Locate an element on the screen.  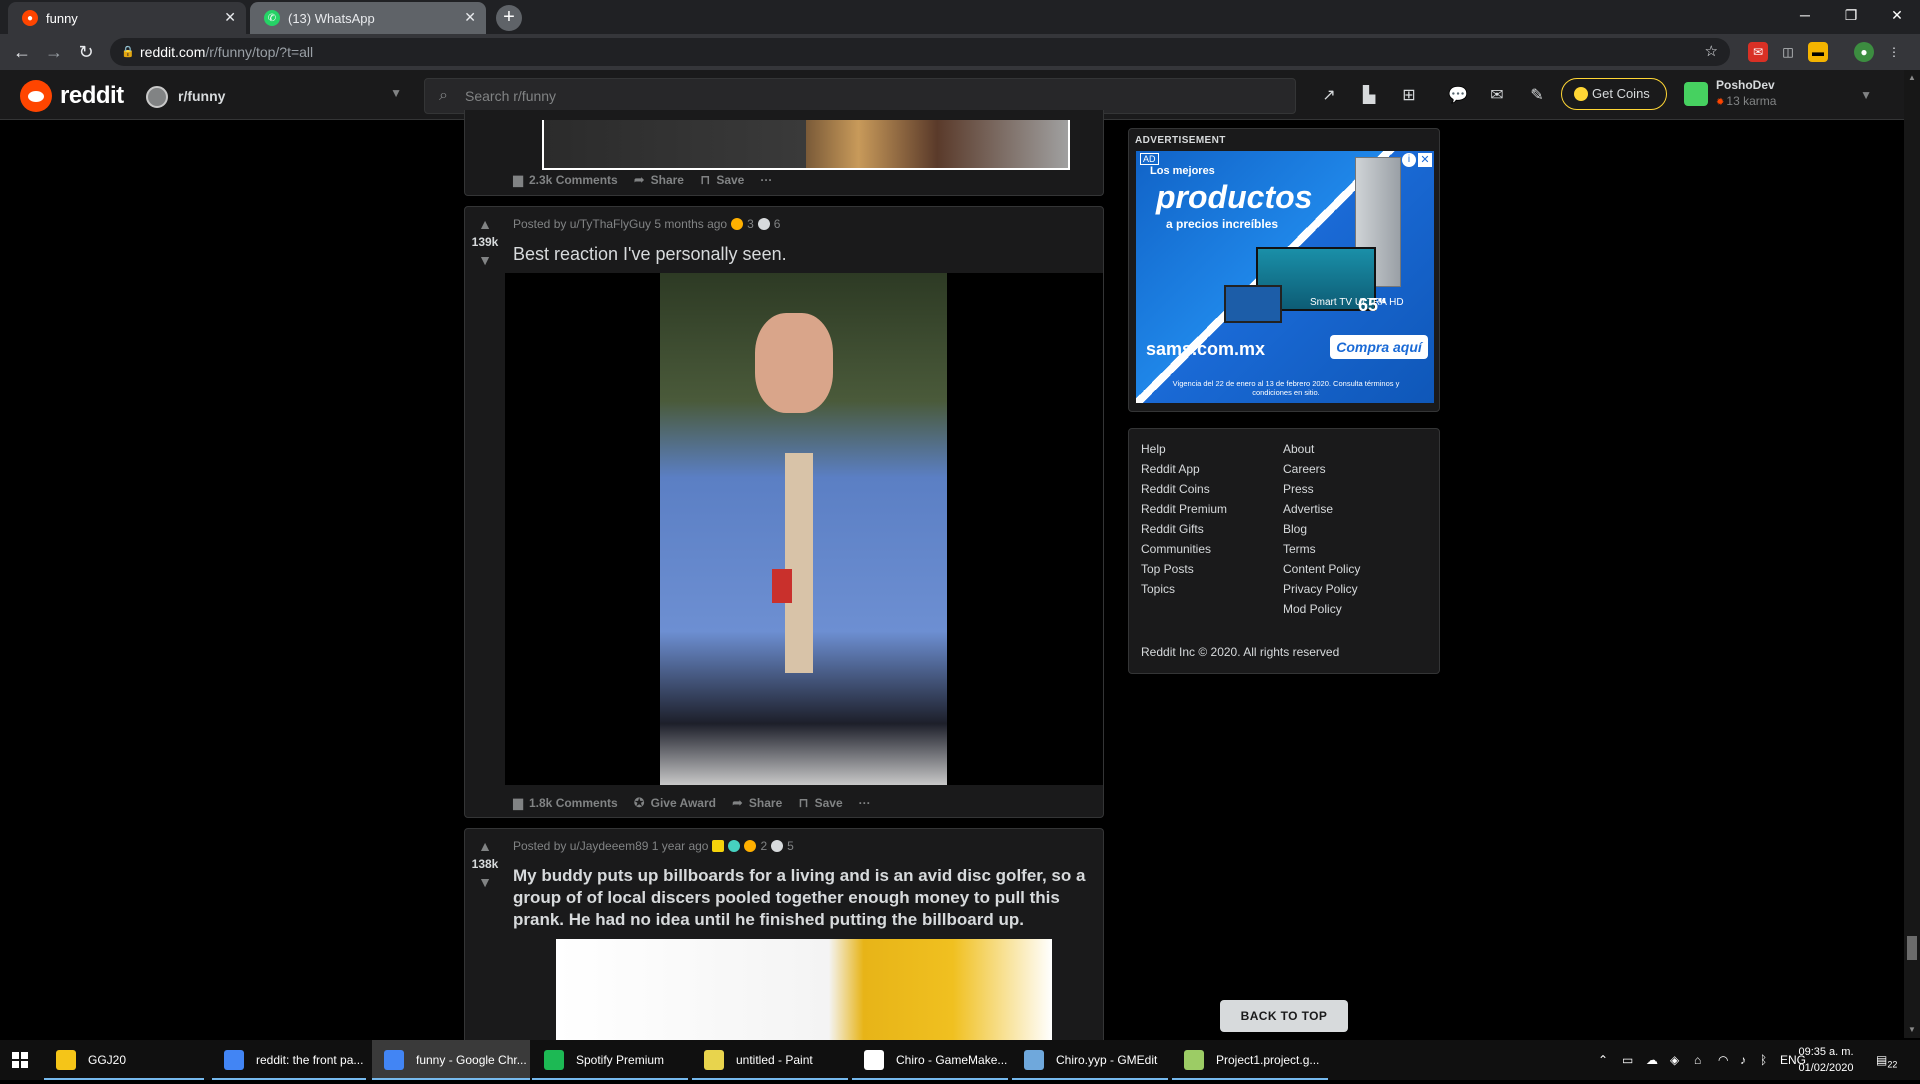
wifi-icon: ◠ is located at coordinates (1723, 1060).